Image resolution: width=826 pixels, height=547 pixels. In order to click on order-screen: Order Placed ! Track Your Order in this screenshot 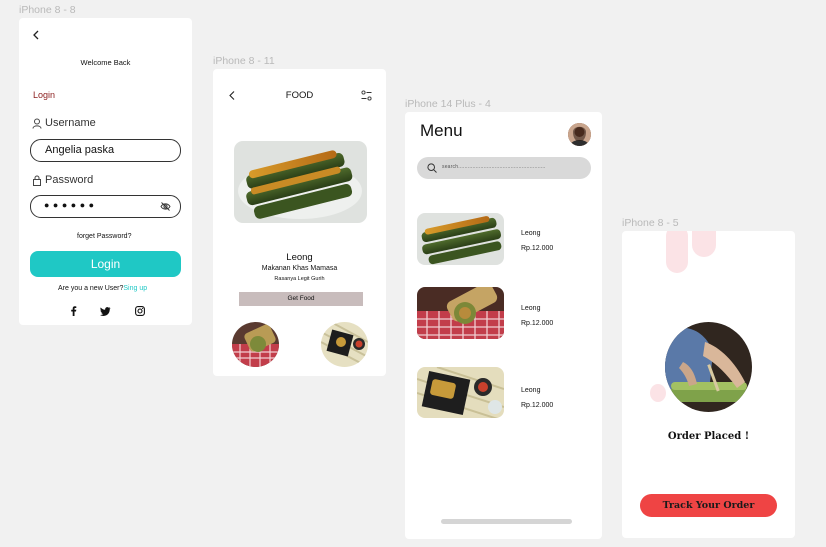, I will do `click(708, 384)`.